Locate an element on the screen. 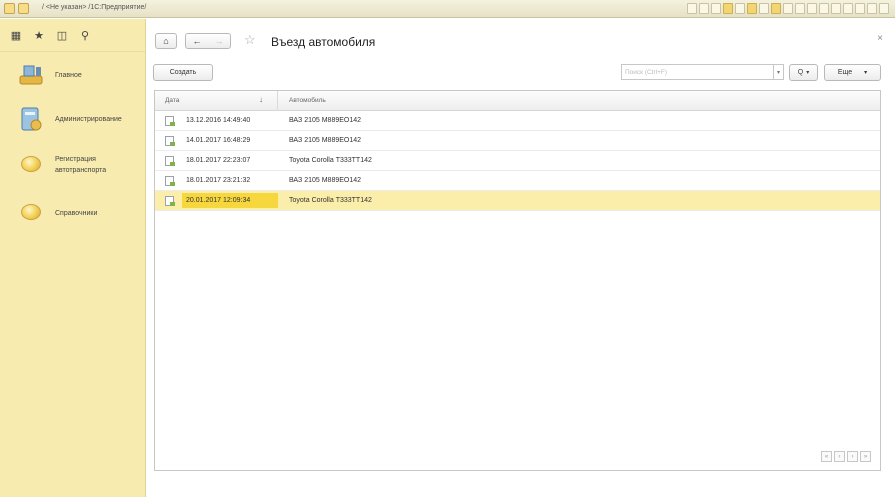 The width and height of the screenshot is (895, 497). cell-date: 18.01.2017 23:21:32 is located at coordinates (218, 180).